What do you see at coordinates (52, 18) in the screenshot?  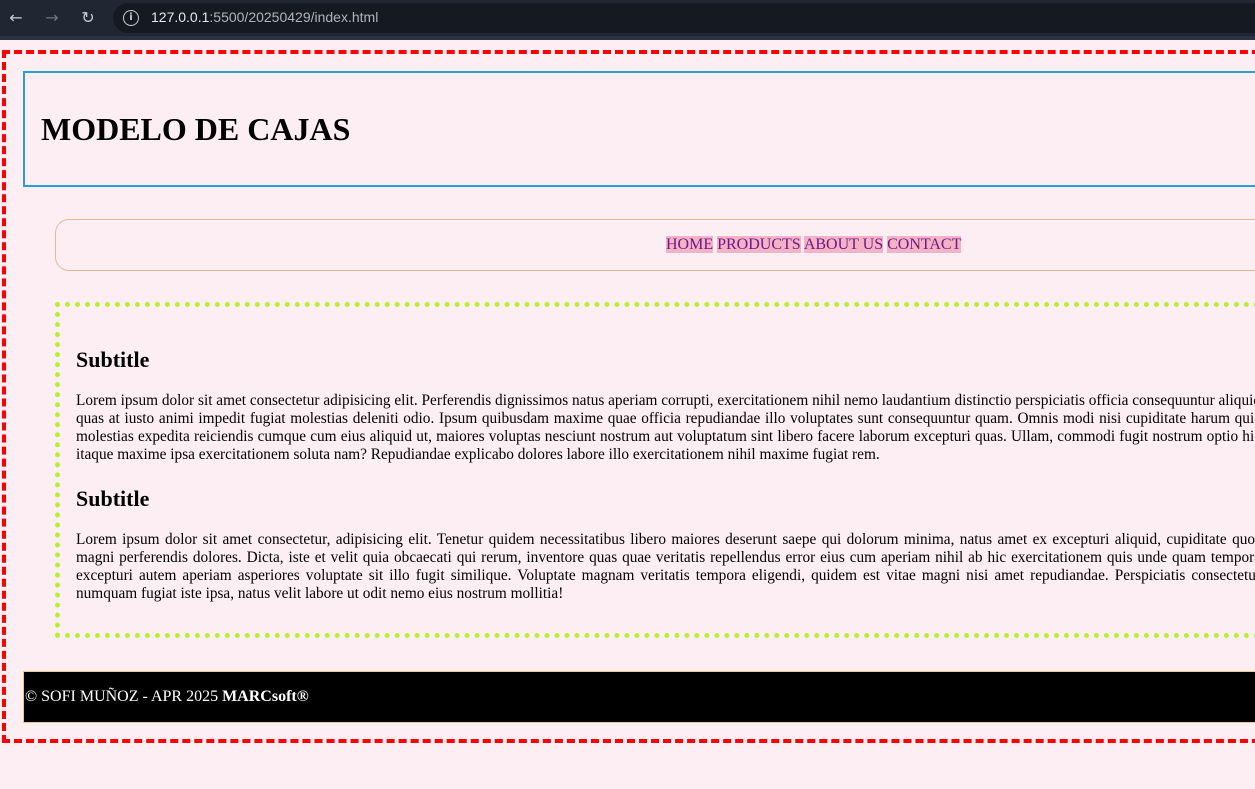 I see `forward-arrow-icon: →` at bounding box center [52, 18].